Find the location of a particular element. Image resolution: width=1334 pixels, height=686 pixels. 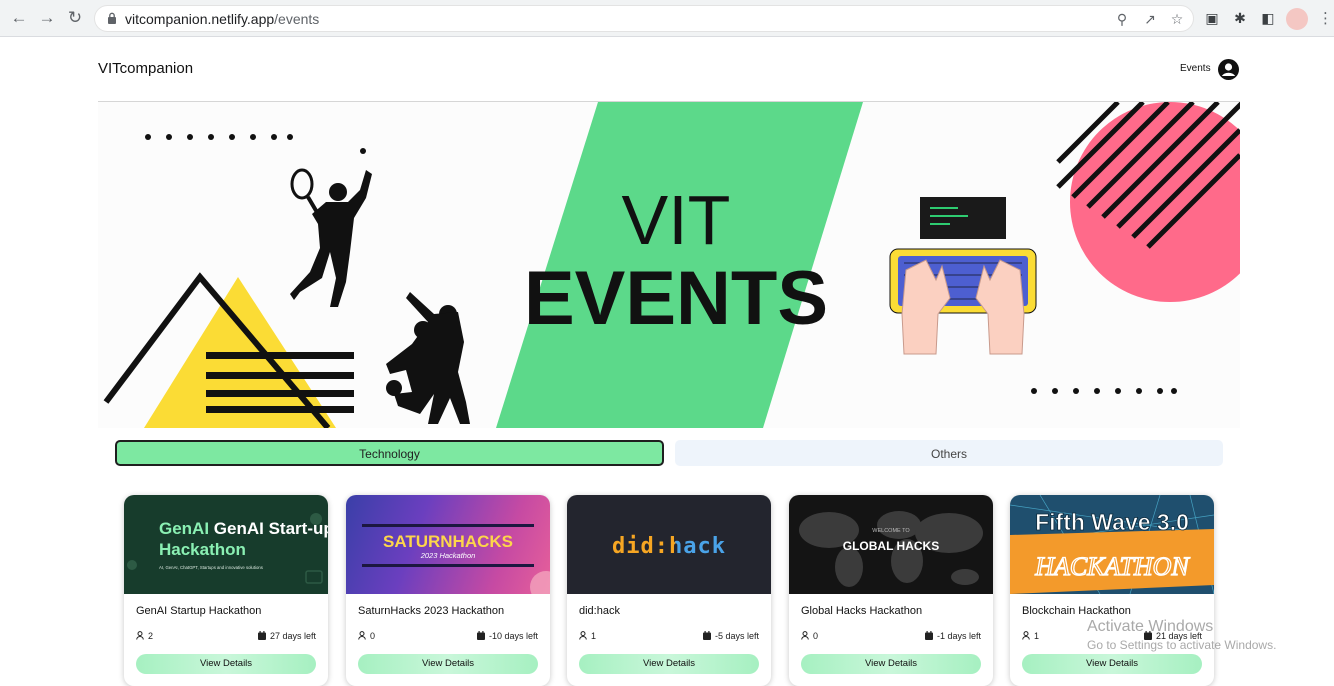

card4-image-line1: WELCOME TO is located at coordinates (891, 531).